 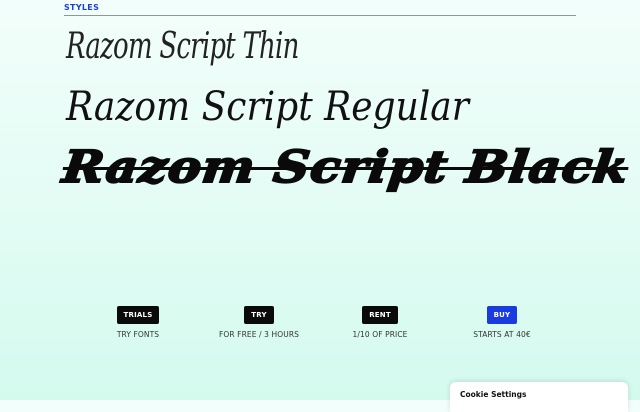 I want to click on option-try: TRY FOR FREE / 3 HOURS, so click(x=259, y=320).